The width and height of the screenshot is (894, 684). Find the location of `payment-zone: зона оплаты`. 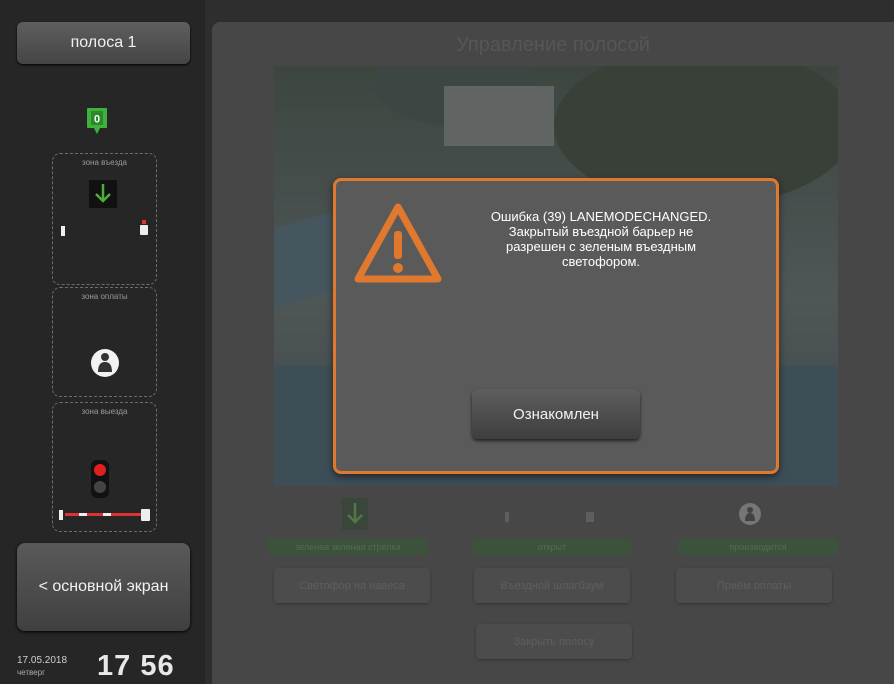

payment-zone: зона оплаты is located at coordinates (104, 342).